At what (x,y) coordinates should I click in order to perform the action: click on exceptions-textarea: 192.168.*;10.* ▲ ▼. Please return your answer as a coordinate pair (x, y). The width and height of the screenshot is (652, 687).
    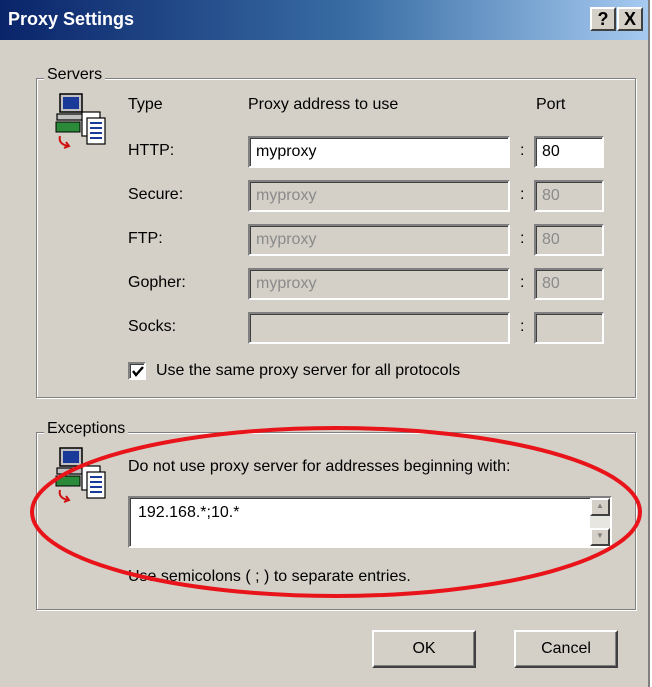
    Looking at the image, I should click on (370, 522).